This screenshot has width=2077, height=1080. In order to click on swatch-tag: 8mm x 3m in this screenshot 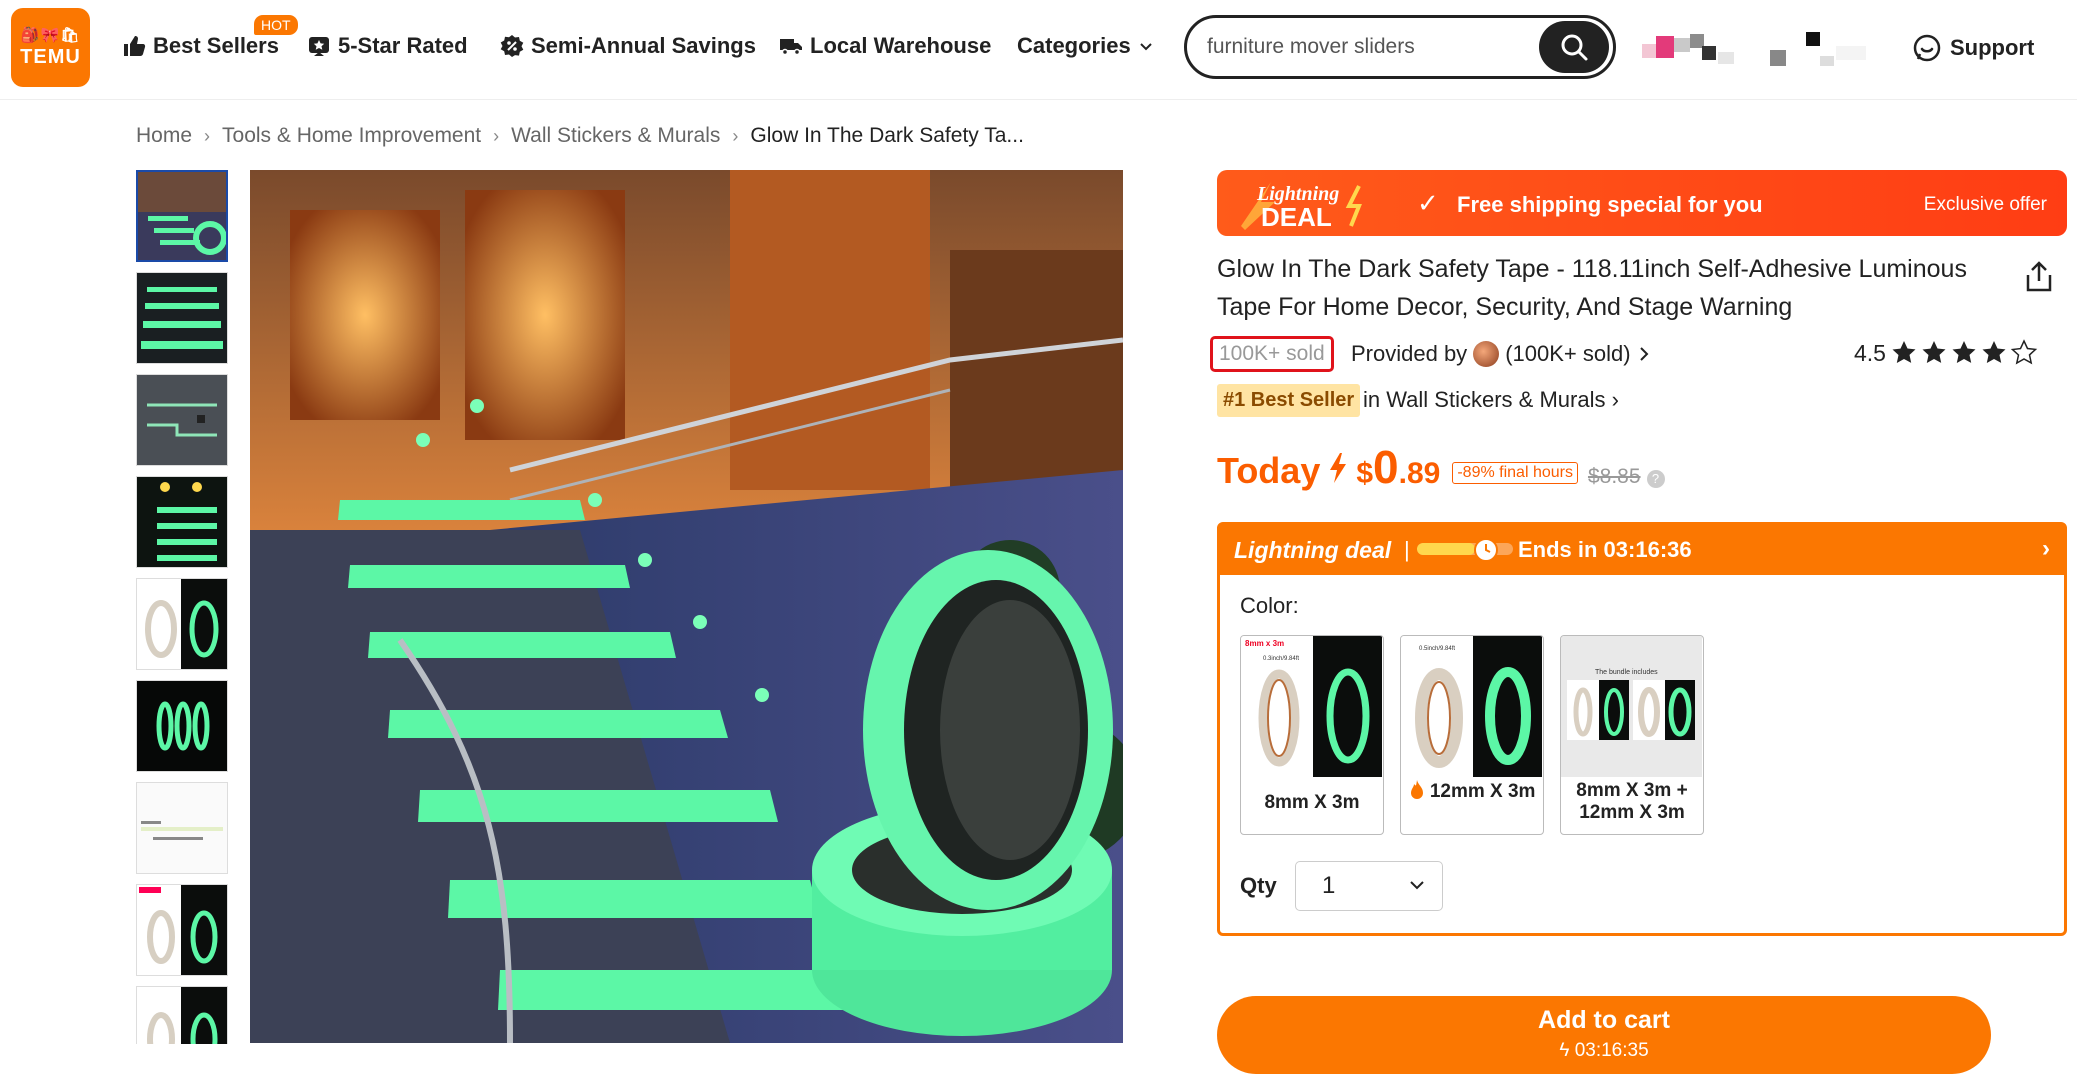, I will do `click(1264, 643)`.